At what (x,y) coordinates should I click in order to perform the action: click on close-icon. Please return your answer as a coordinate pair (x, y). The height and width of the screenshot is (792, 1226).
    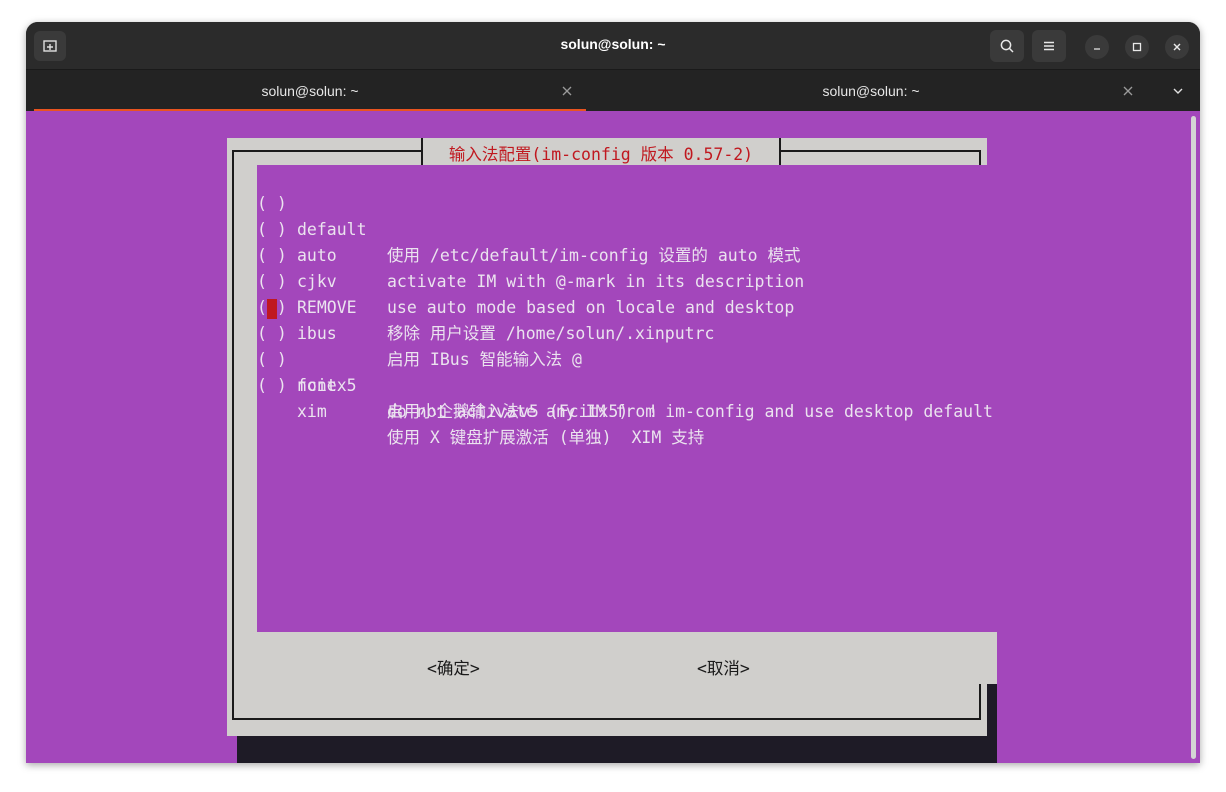
    Looking at the image, I should click on (1177, 47).